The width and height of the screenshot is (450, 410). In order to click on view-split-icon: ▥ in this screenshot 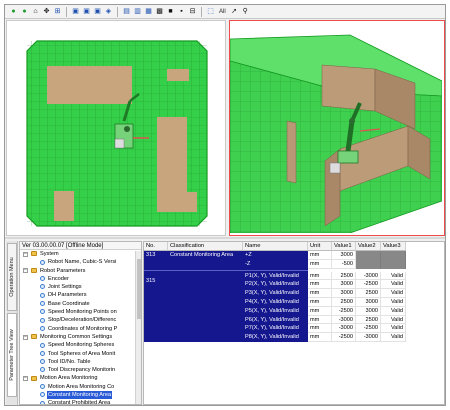, I will do `click(137, 11)`.